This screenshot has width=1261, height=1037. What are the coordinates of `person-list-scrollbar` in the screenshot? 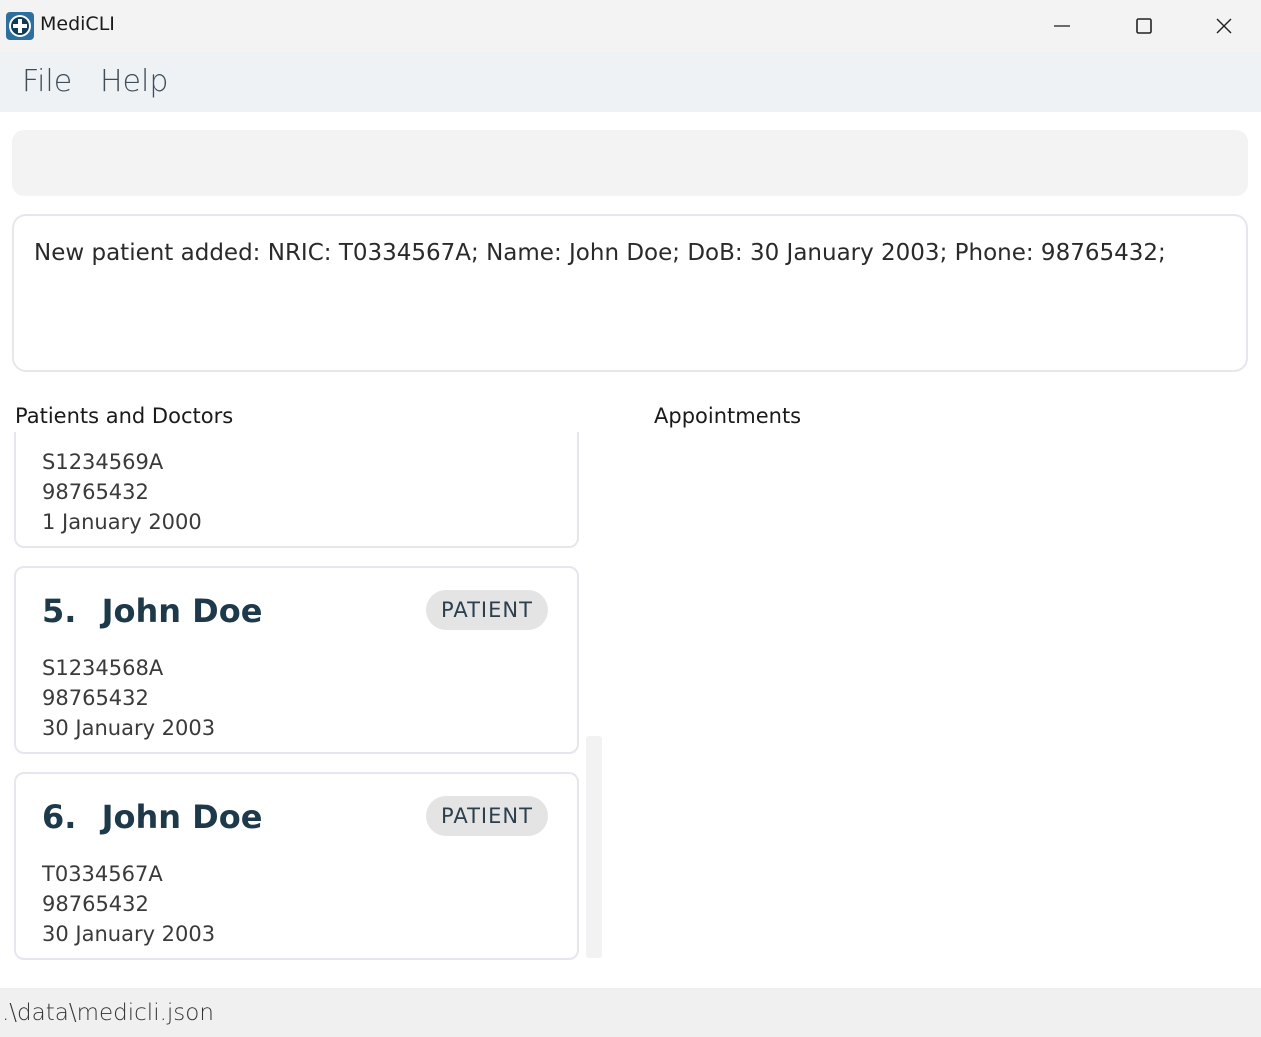 It's located at (594, 847).